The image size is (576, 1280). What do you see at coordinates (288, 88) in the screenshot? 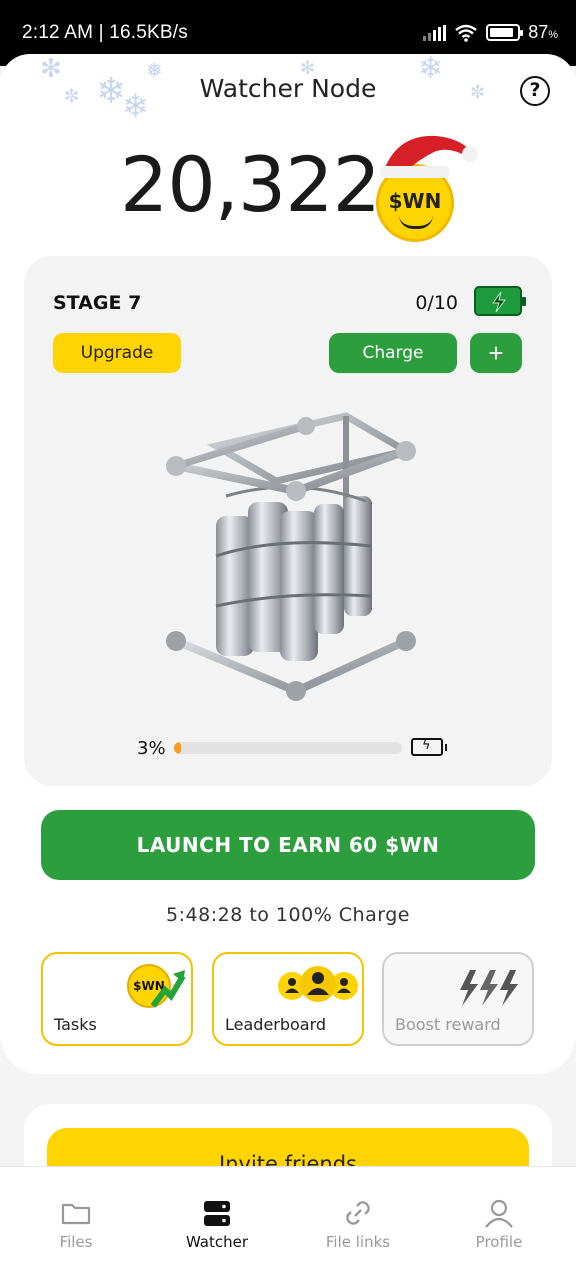
I see `page-title: Watcher Node` at bounding box center [288, 88].